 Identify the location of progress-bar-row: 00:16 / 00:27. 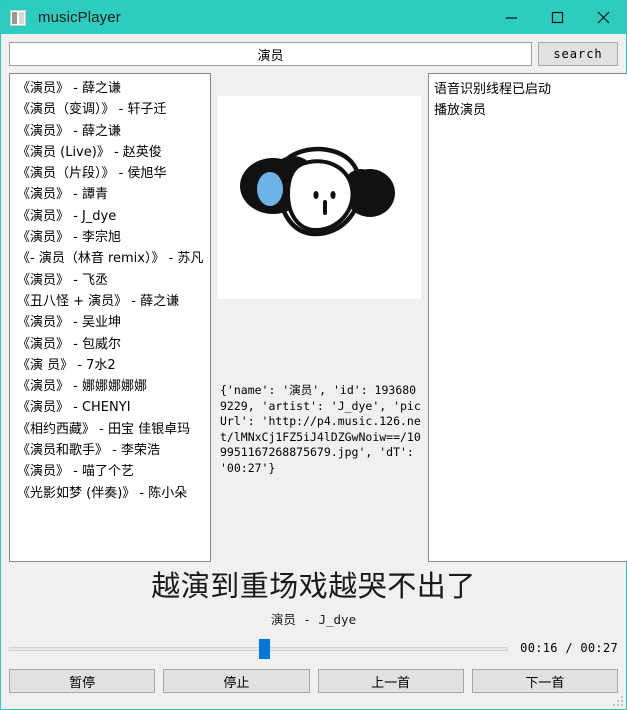
(313, 643).